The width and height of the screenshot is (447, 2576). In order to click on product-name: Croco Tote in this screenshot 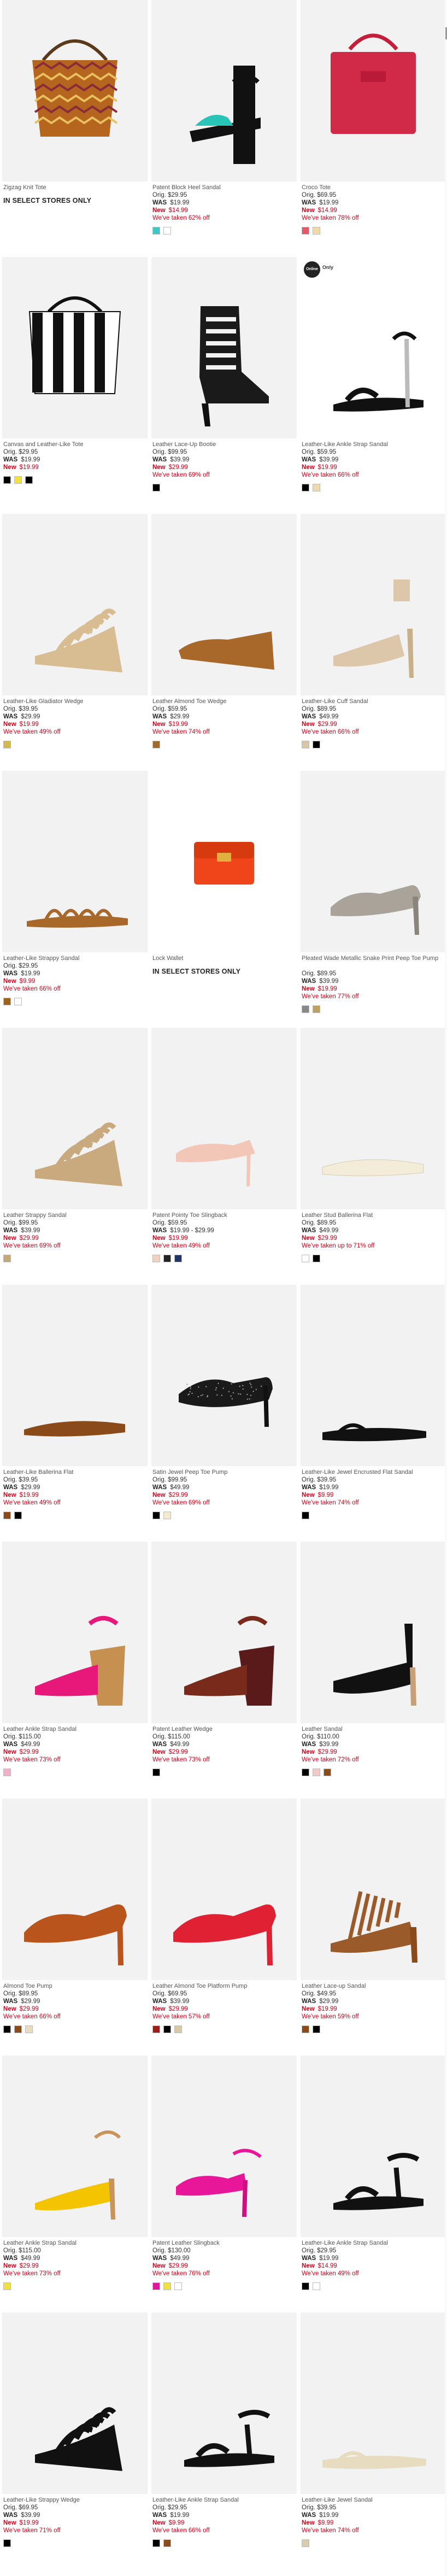, I will do `click(374, 188)`.